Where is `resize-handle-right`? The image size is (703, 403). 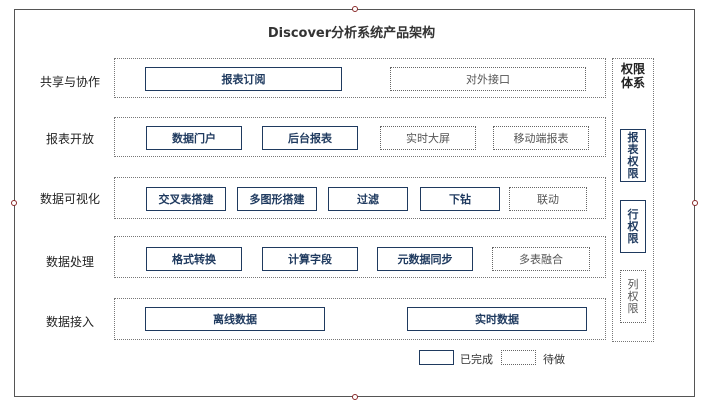
resize-handle-right is located at coordinates (695, 203).